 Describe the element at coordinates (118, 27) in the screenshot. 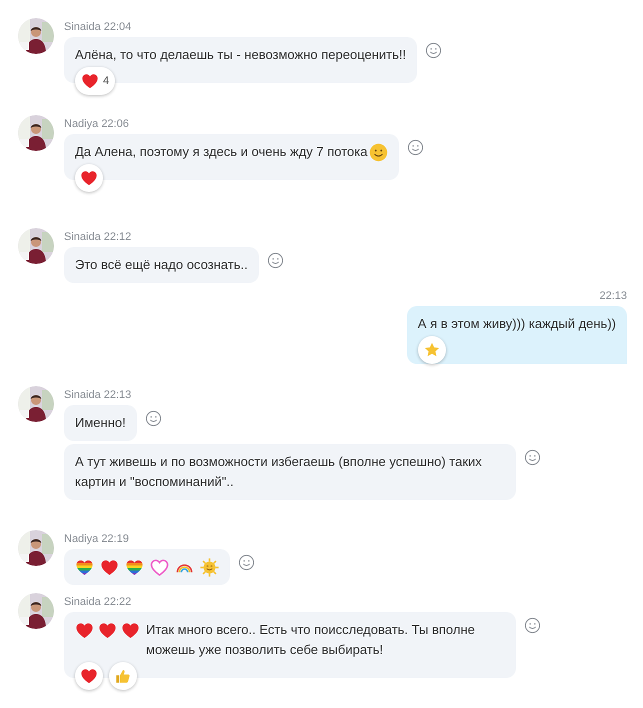

I see `message-time: 22:04` at that location.